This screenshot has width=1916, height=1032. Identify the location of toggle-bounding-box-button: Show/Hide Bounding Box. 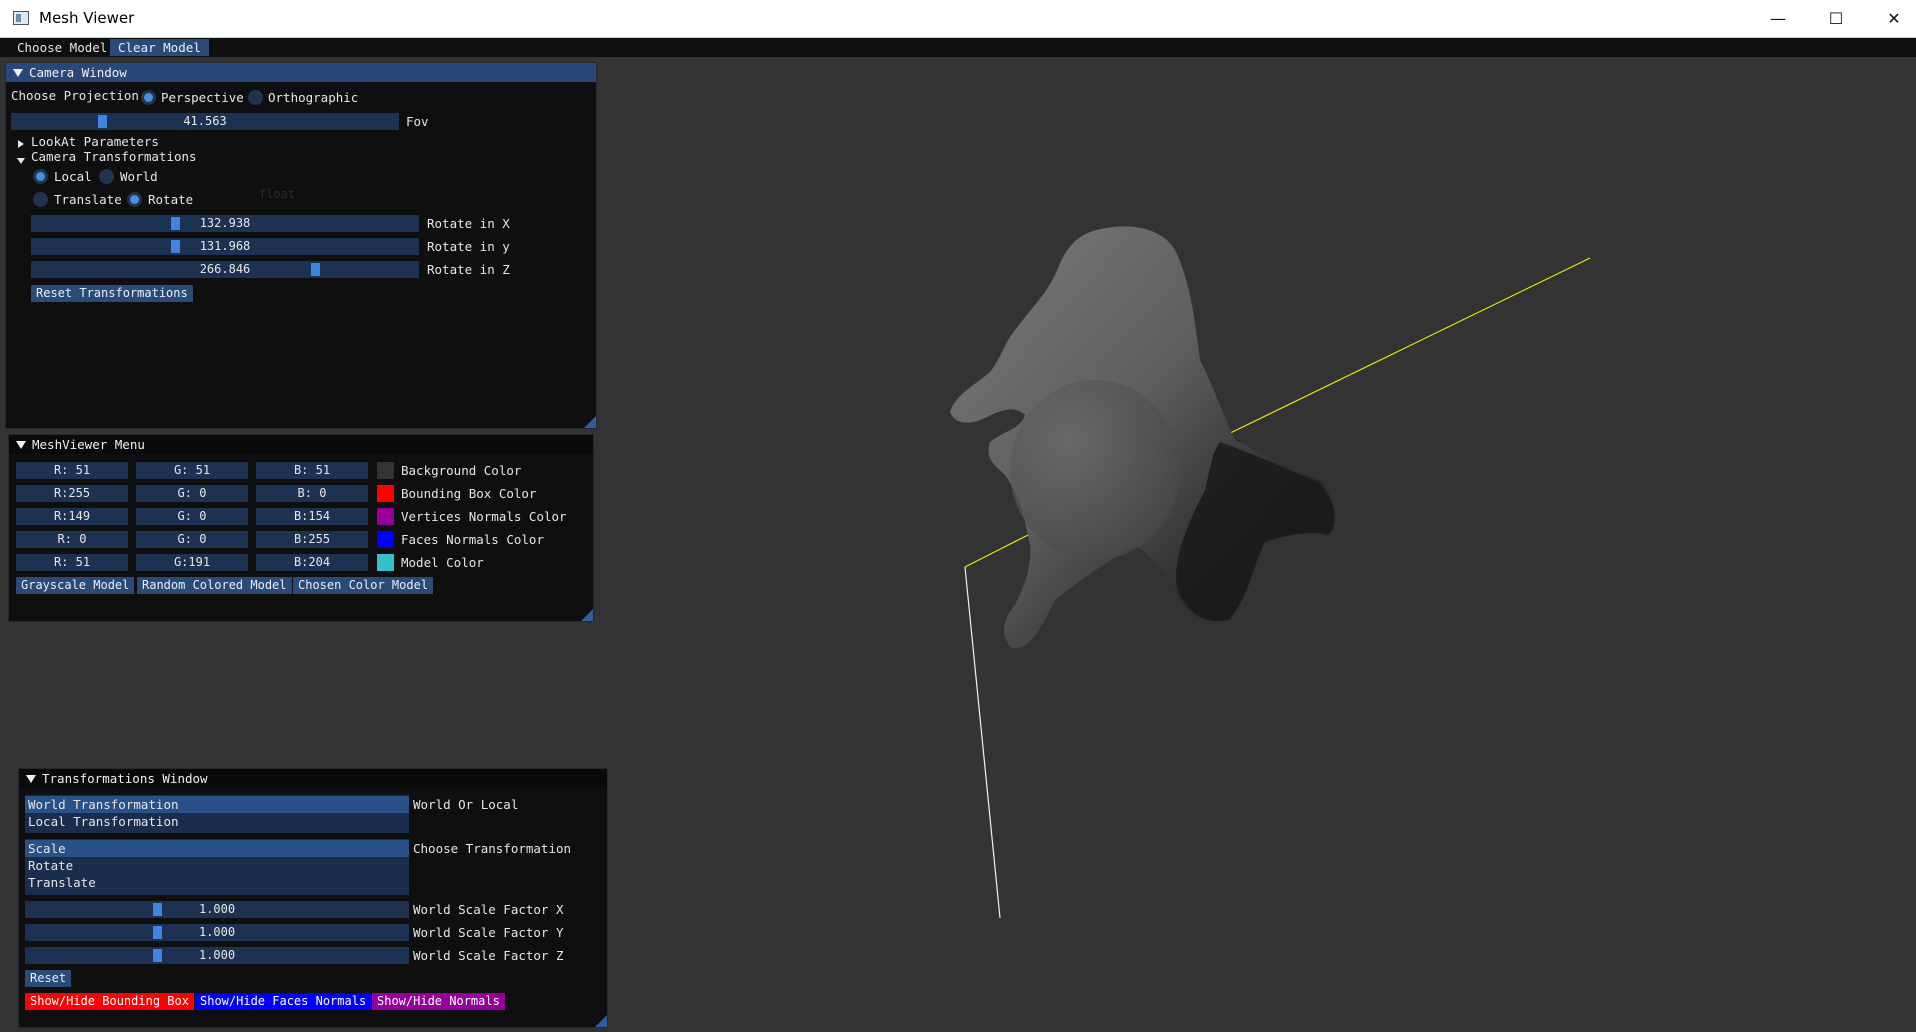
(109, 1001).